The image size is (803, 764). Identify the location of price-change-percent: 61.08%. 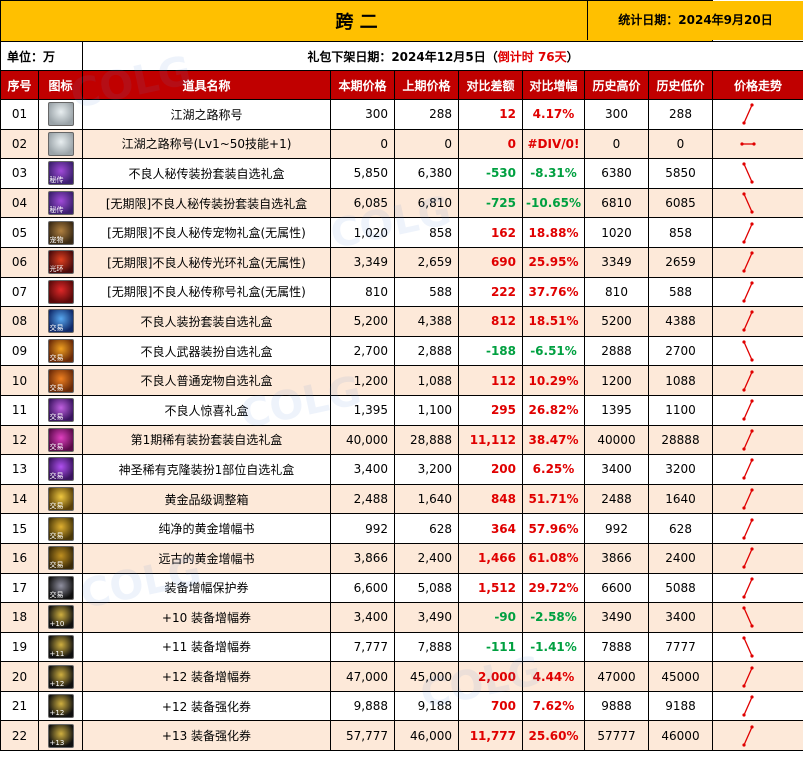
(553, 558).